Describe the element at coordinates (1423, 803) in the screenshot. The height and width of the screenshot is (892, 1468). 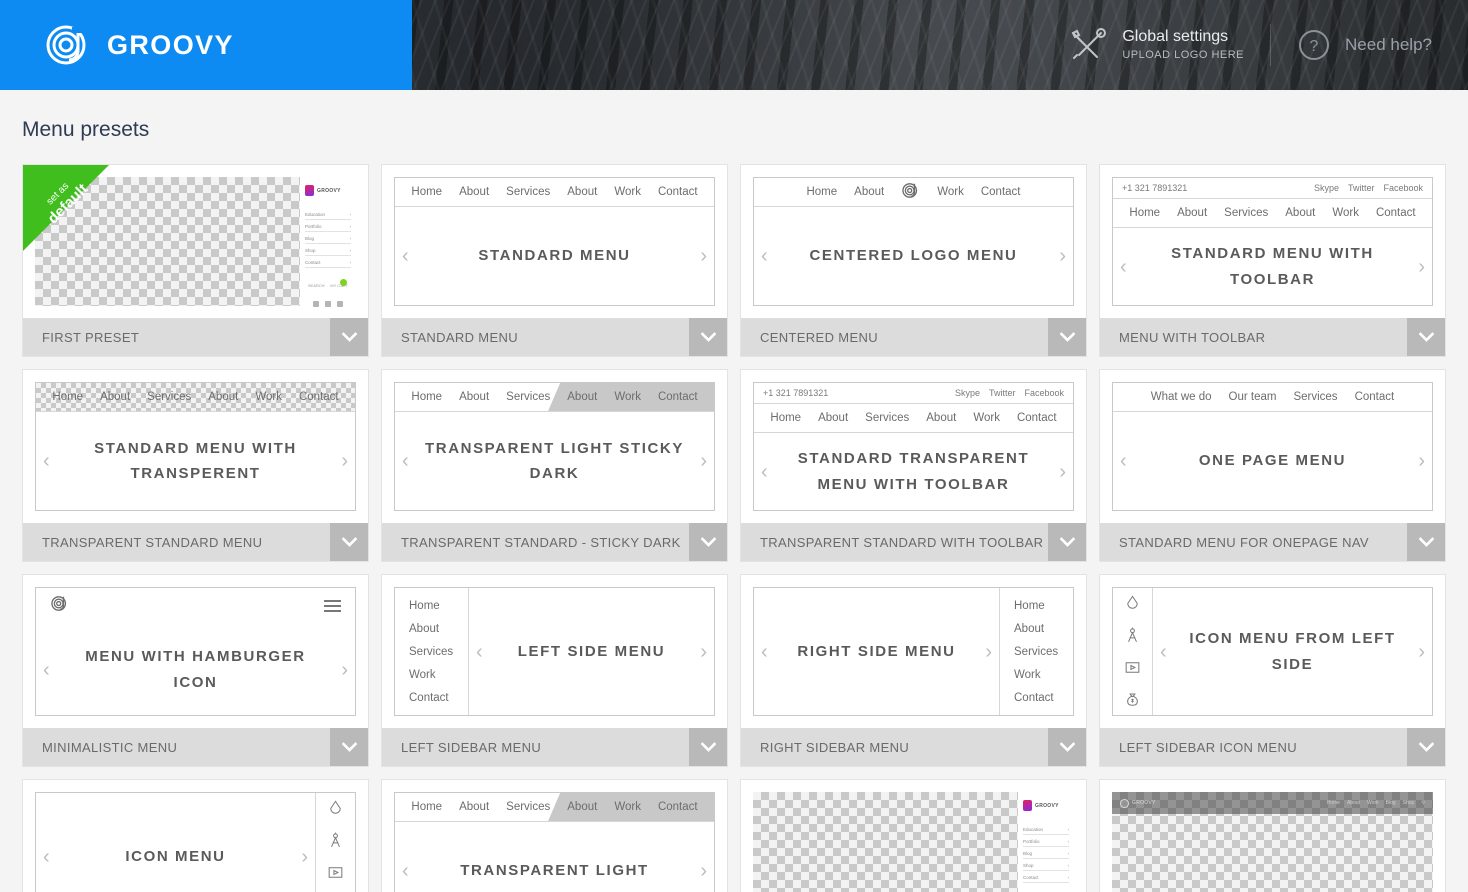
I see `search-icon: ⚲` at that location.